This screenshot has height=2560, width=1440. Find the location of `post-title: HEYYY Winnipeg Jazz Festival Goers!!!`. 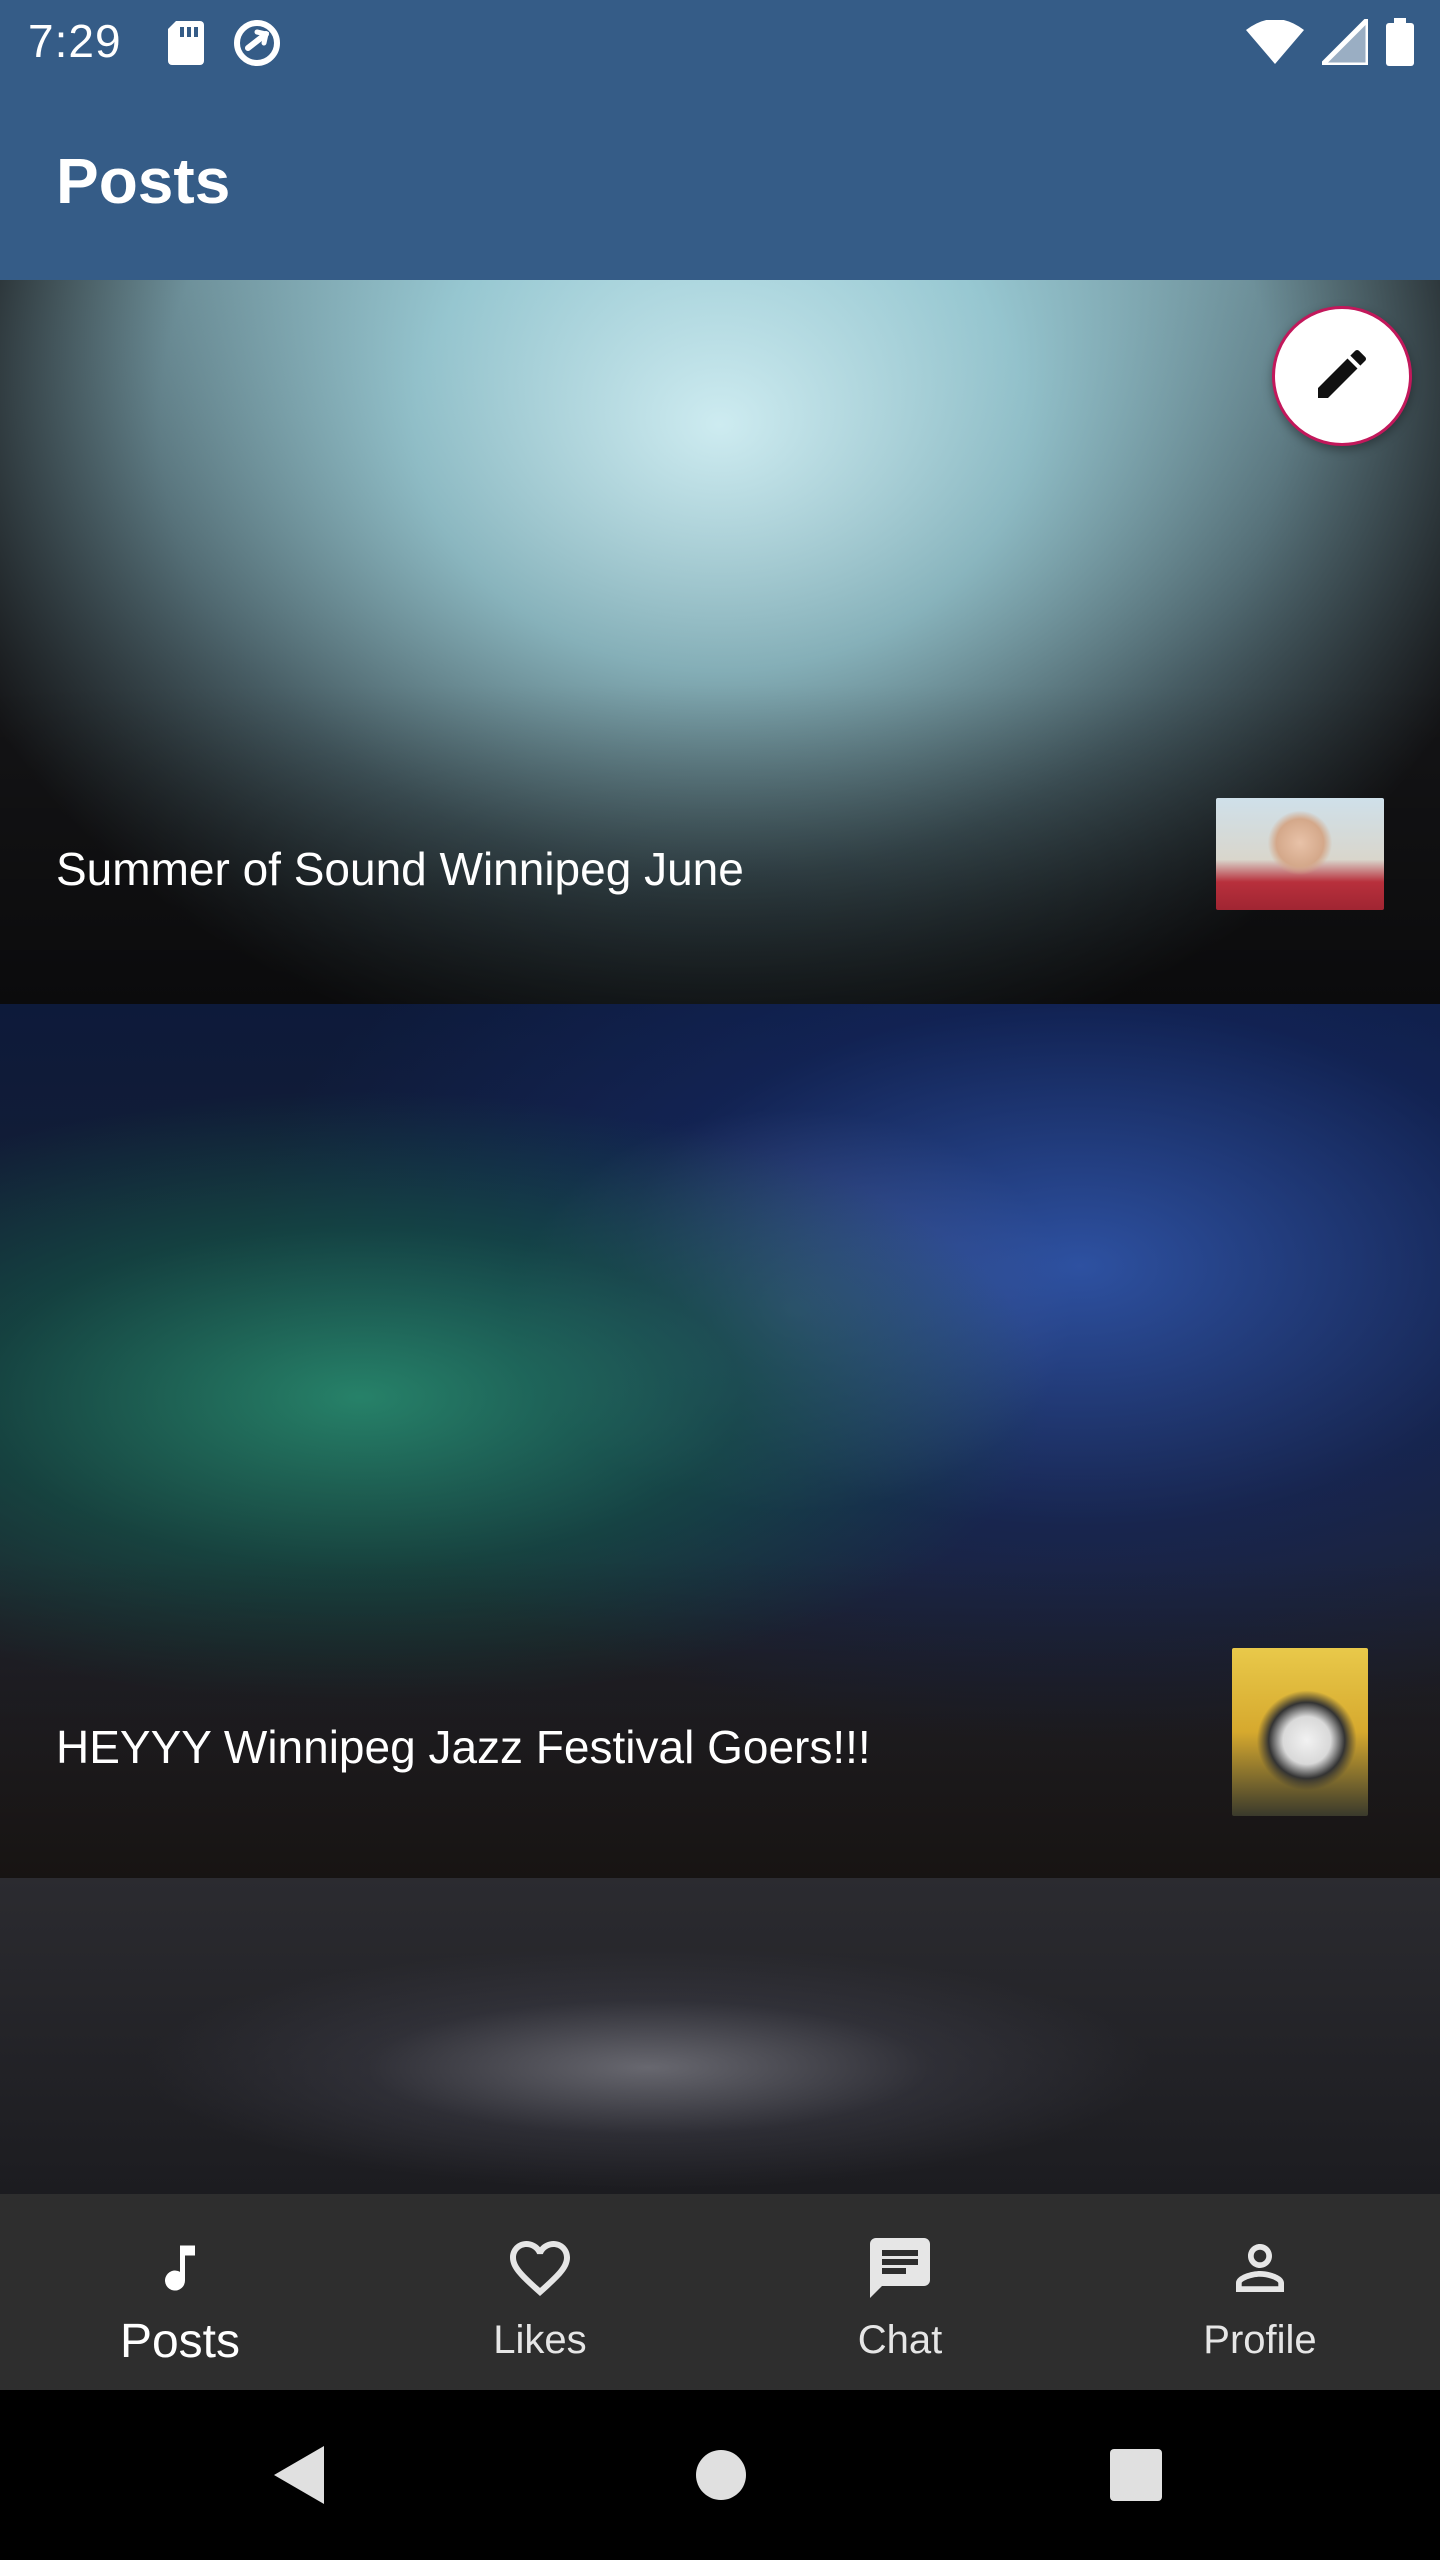

post-title: HEYYY Winnipeg Jazz Festival Goers!!! is located at coordinates (463, 1747).